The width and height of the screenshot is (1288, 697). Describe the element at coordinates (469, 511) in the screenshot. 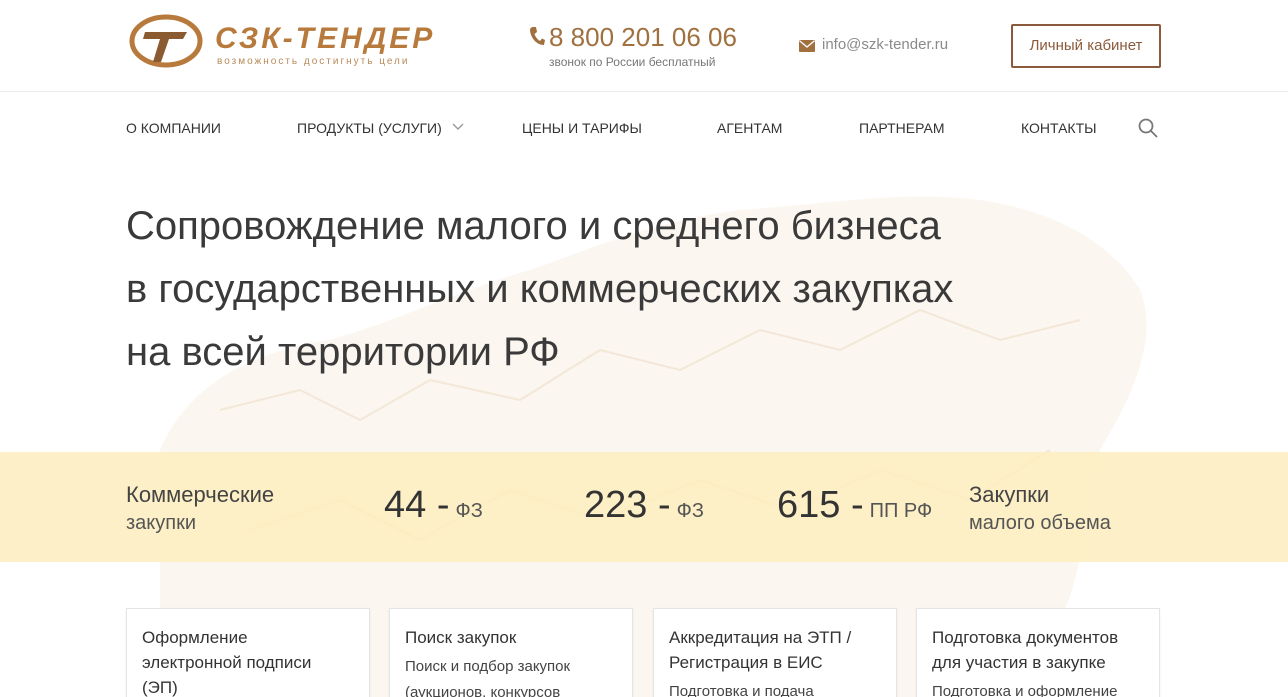

I see `stat-44fz-law: ФЗ` at that location.